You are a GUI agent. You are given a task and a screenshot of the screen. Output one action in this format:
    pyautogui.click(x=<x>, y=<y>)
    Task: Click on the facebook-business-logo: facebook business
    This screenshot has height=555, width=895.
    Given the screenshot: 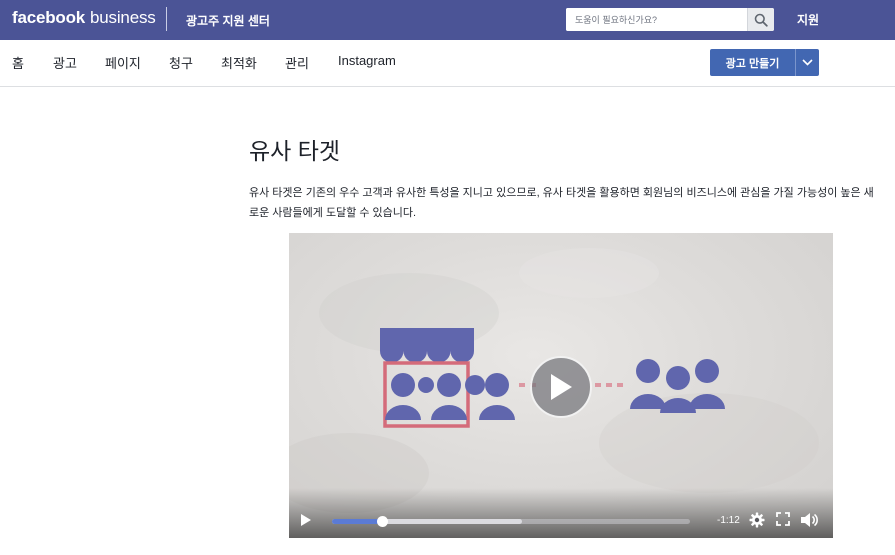 What is the action you would take?
    pyautogui.click(x=84, y=18)
    